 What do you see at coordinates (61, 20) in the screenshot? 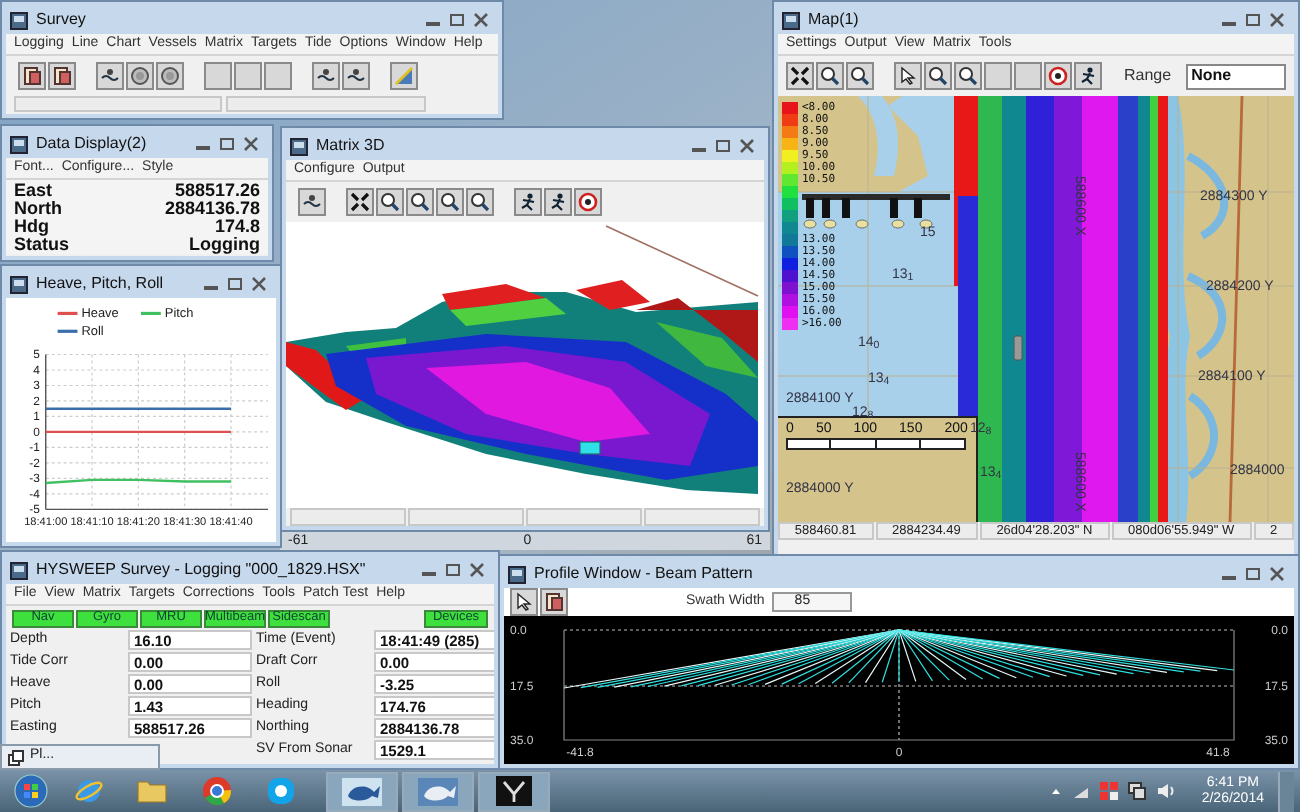
I see `window-title: Survey` at bounding box center [61, 20].